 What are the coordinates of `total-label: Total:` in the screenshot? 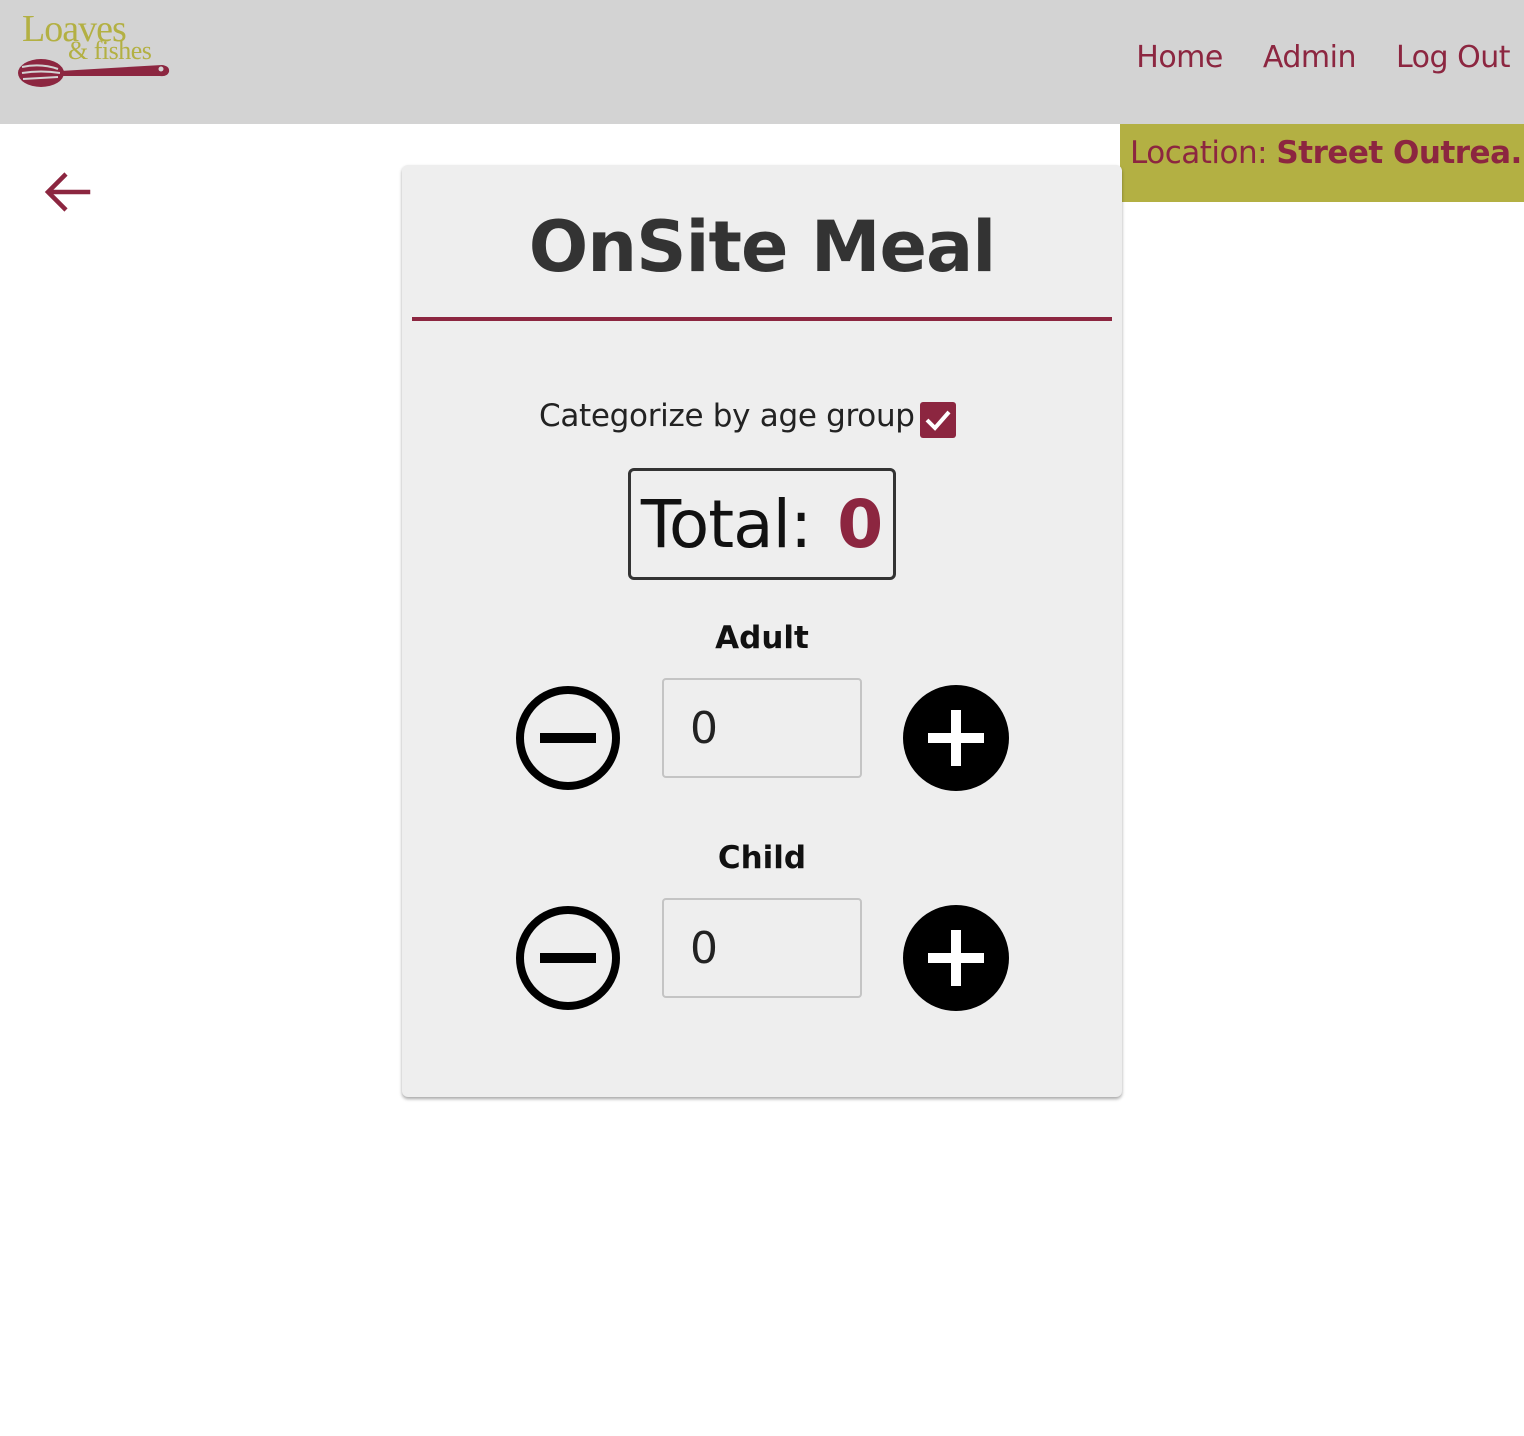 It's located at (726, 524).